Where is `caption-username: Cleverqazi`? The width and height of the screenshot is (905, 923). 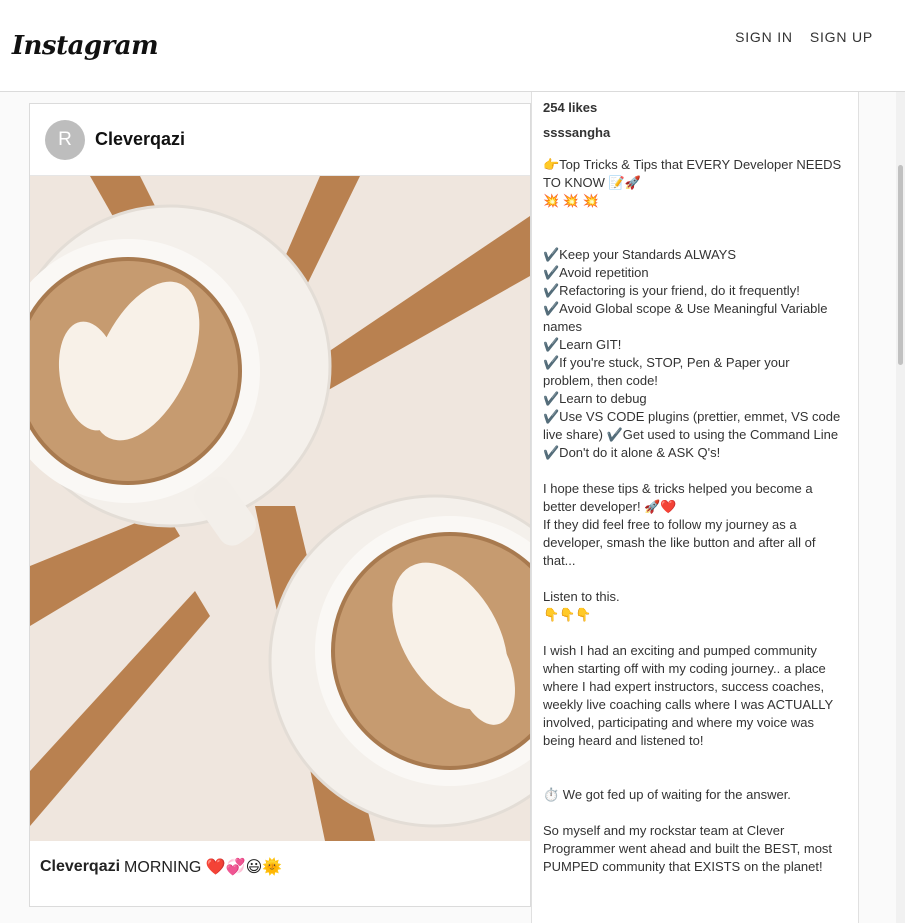 caption-username: Cleverqazi is located at coordinates (80, 867).